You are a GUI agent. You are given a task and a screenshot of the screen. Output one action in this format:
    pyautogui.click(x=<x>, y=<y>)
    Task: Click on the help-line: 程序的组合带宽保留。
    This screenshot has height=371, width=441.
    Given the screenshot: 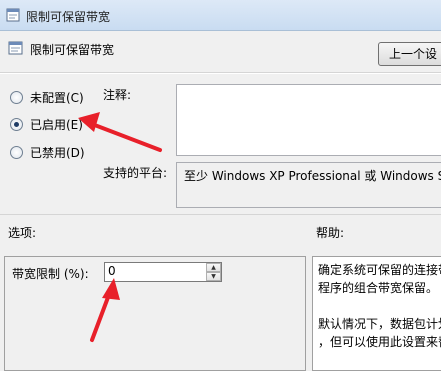 What is the action you would take?
    pyautogui.click(x=378, y=288)
    